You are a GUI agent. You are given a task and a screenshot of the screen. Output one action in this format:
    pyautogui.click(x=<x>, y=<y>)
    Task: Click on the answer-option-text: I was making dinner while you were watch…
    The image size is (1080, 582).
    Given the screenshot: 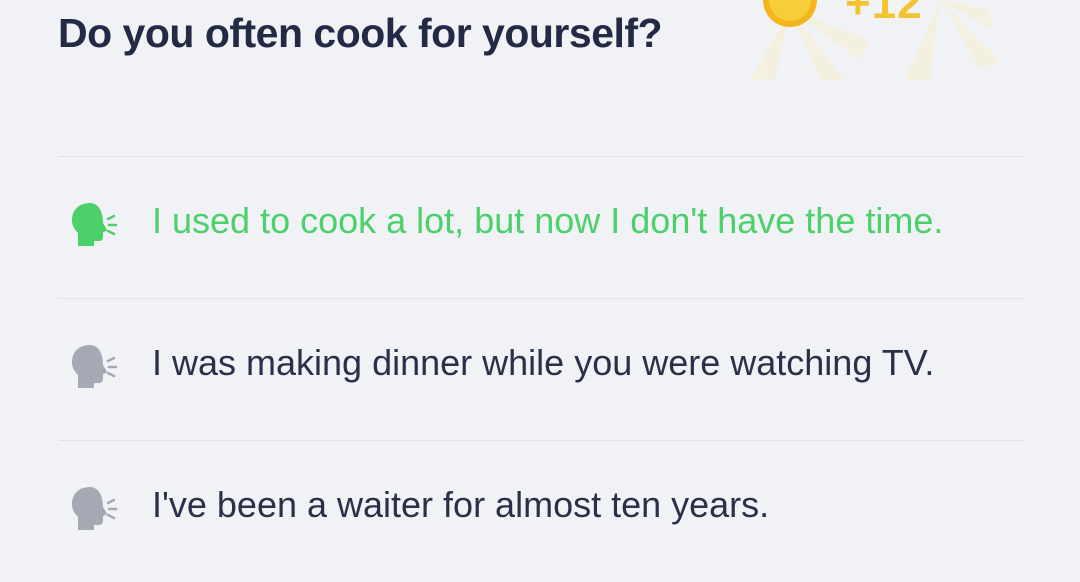 What is the action you would take?
    pyautogui.click(x=543, y=362)
    